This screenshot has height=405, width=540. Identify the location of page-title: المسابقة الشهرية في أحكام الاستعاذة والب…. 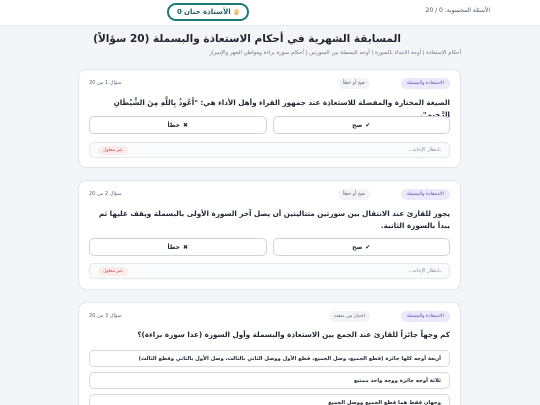
(247, 39).